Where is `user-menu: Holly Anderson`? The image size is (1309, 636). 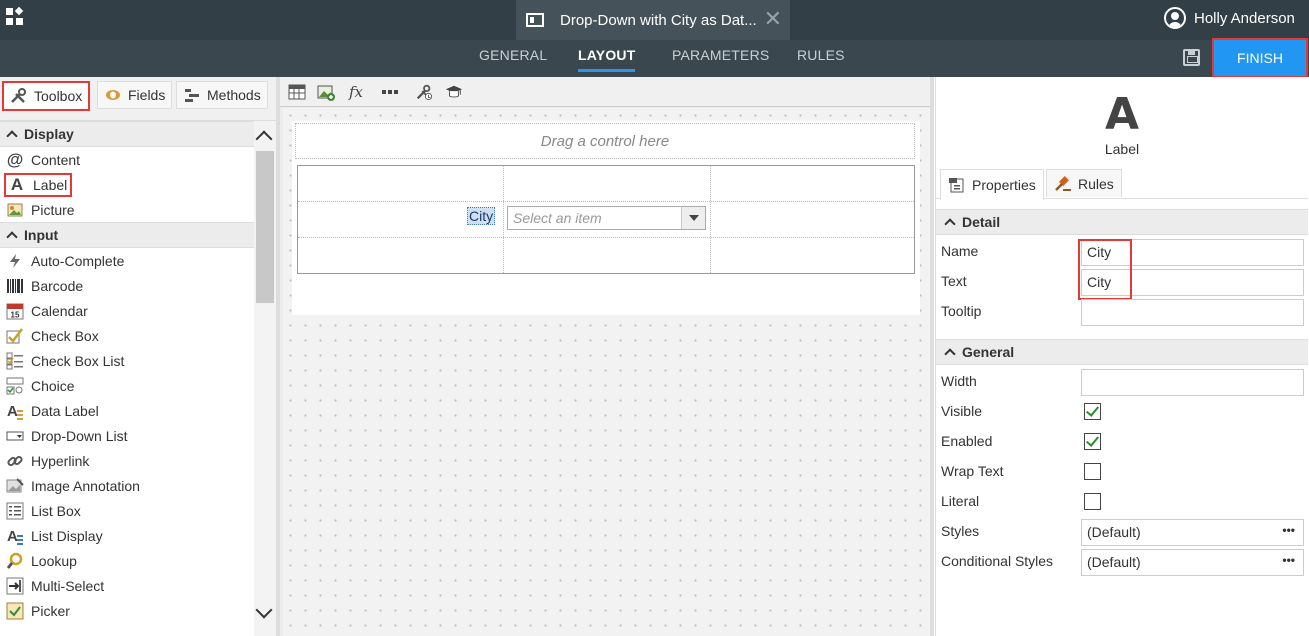
user-menu: Holly Anderson is located at coordinates (1229, 18).